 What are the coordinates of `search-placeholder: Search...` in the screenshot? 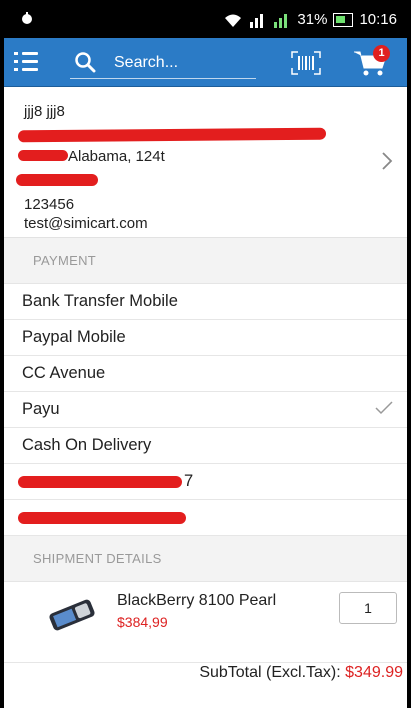 It's located at (146, 62).